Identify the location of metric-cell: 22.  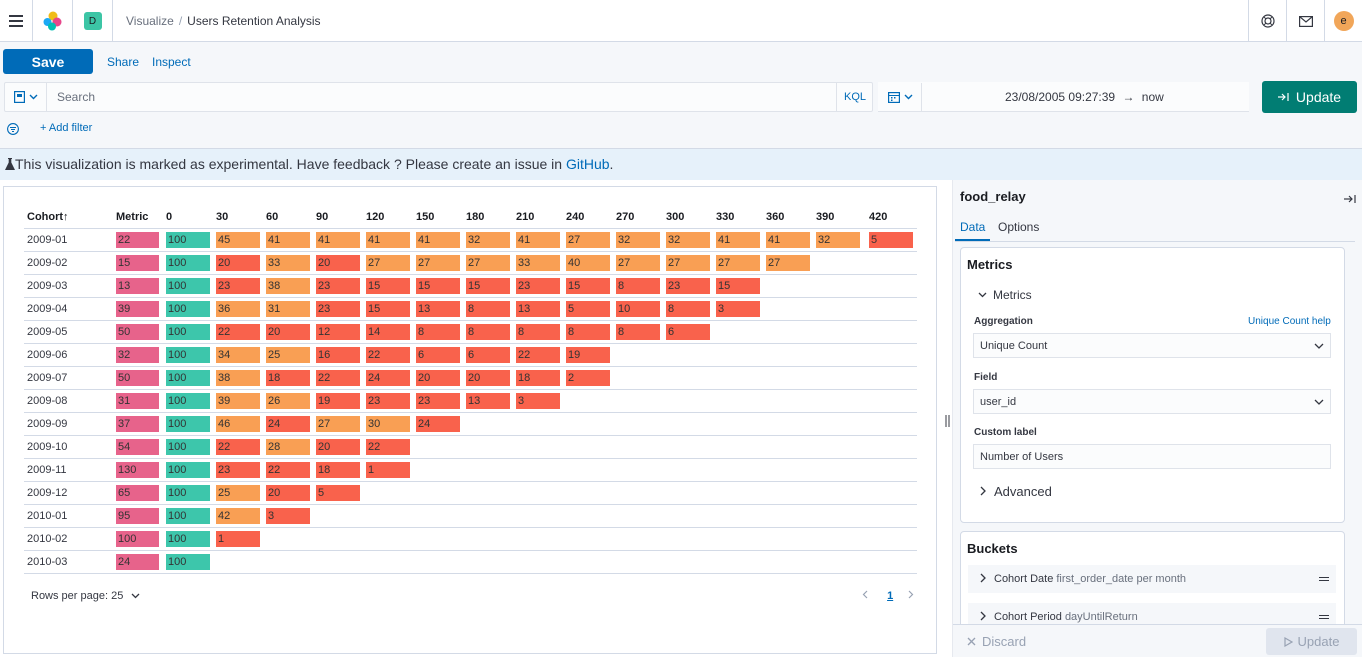
(137, 240).